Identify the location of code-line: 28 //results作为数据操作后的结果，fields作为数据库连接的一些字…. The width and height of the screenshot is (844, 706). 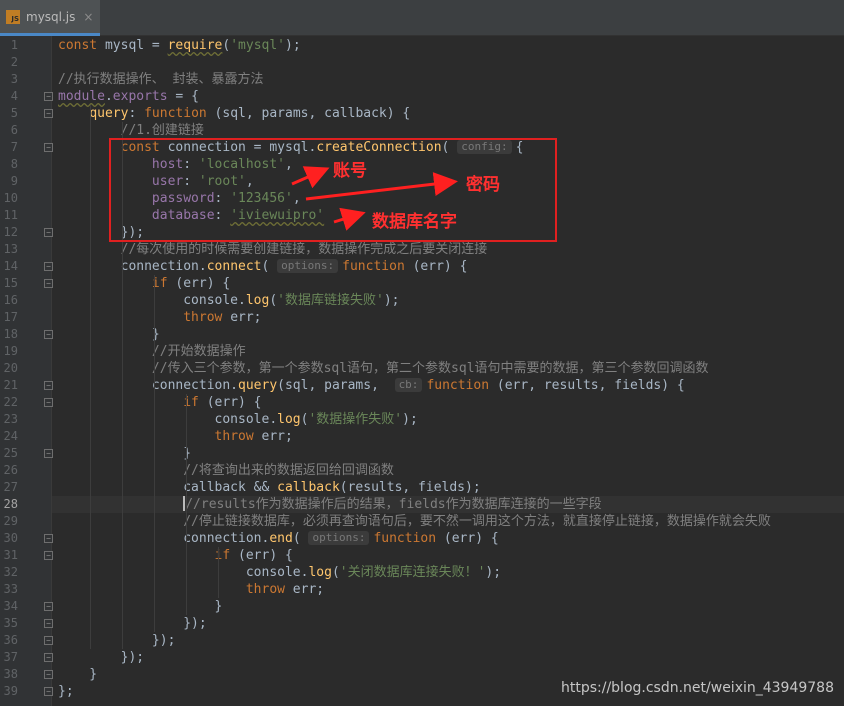
(422, 504).